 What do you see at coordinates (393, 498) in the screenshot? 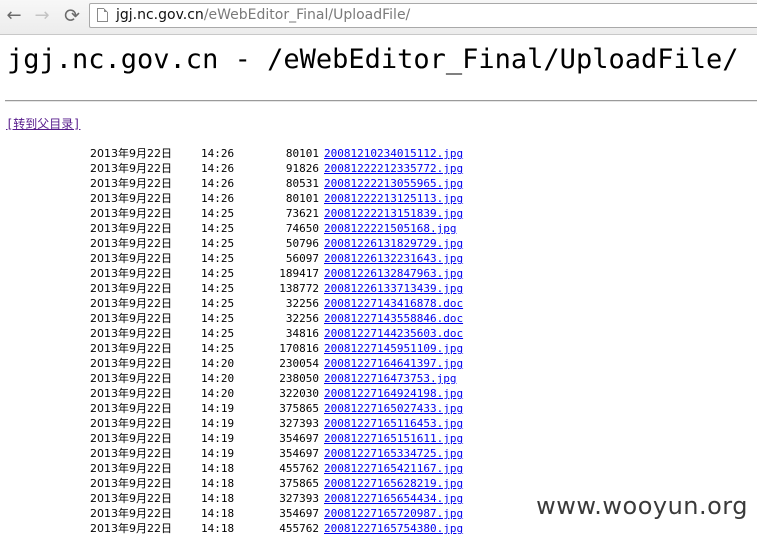
I see `file-link: 20081227165654434.jpg` at bounding box center [393, 498].